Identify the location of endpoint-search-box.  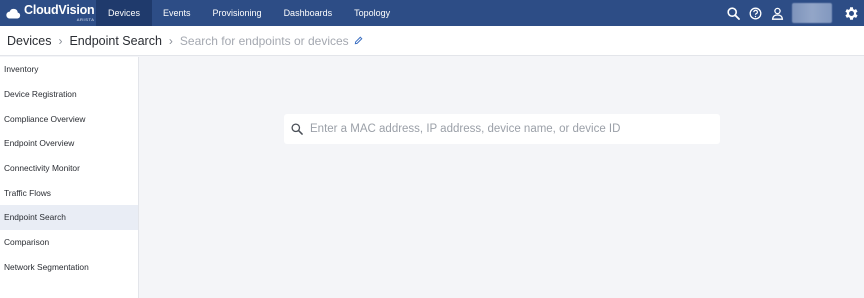
(502, 129).